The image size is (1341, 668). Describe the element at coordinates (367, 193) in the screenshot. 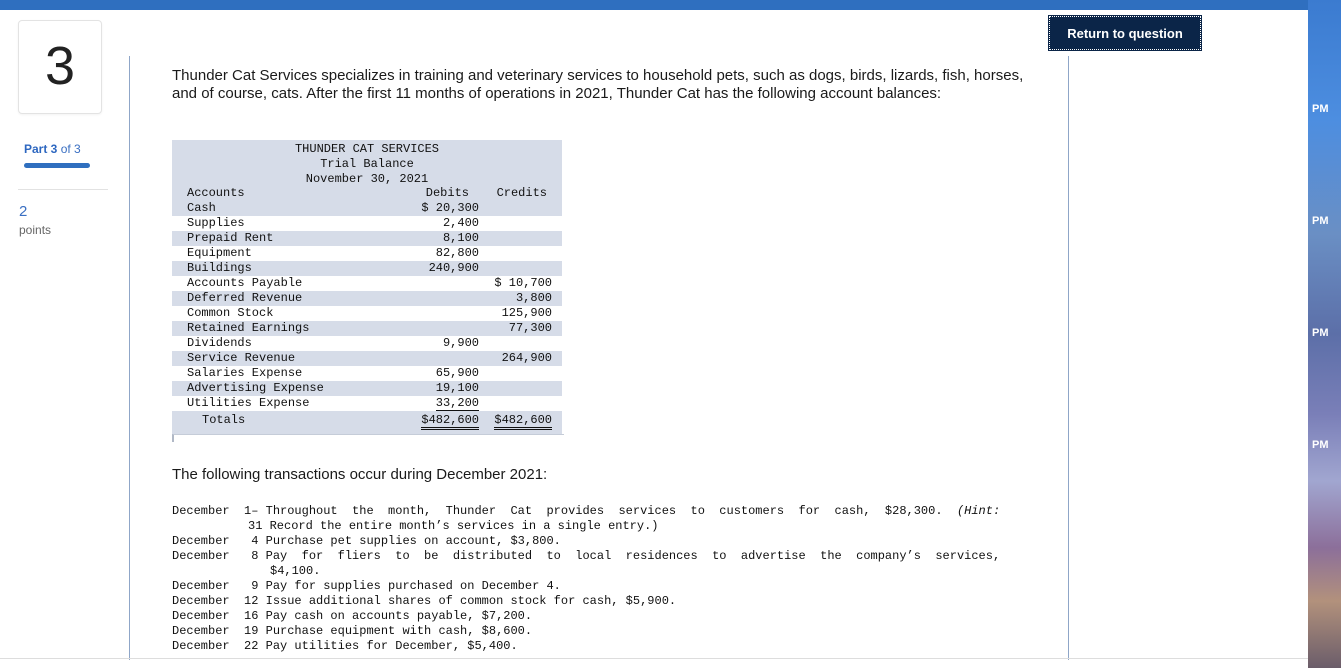

I see `tb-header-row: Accounts Debits Credits` at that location.